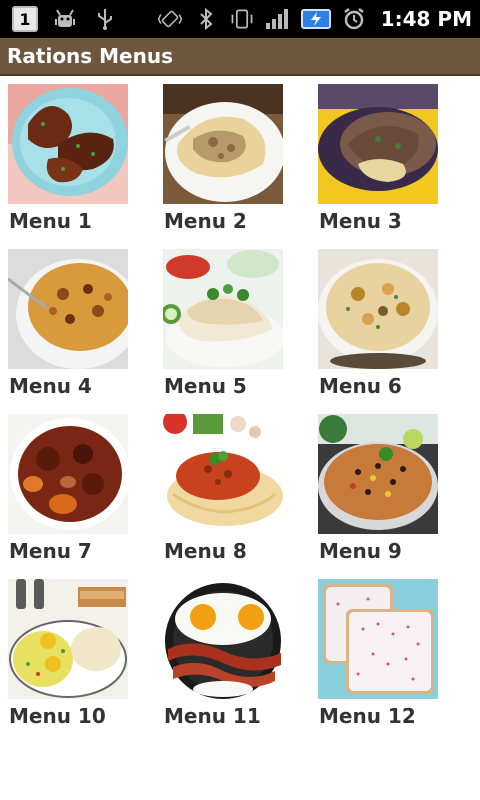 The width and height of the screenshot is (480, 800). What do you see at coordinates (205, 551) in the screenshot?
I see `menu-label-8: Menu 8` at bounding box center [205, 551].